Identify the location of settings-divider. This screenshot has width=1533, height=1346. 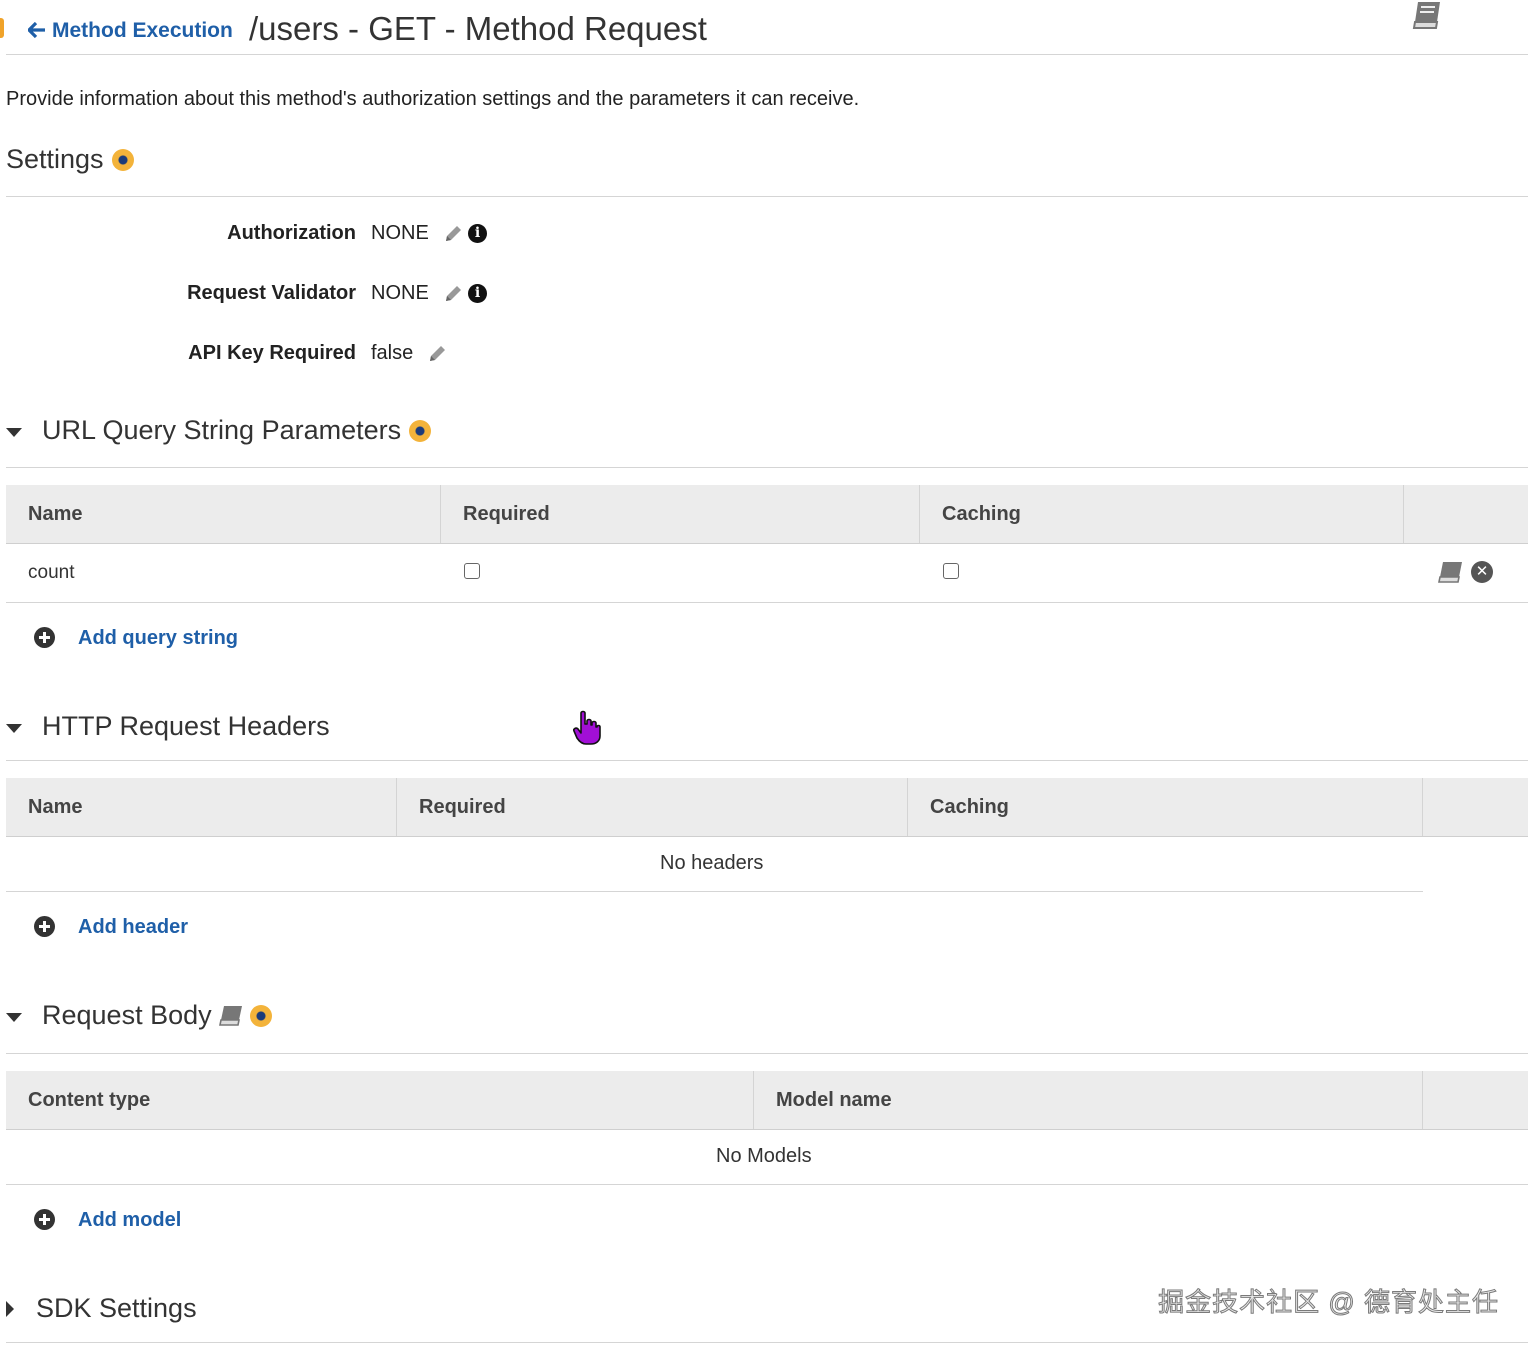
(767, 196).